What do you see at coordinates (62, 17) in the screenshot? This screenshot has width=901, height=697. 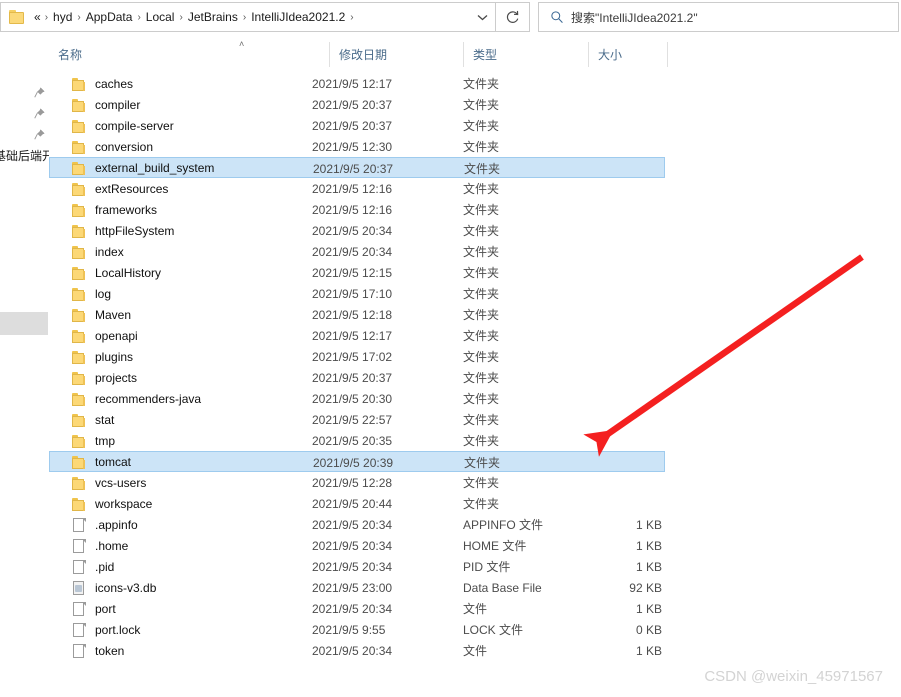 I see `breadcrumb-item-hyd: hyd` at bounding box center [62, 17].